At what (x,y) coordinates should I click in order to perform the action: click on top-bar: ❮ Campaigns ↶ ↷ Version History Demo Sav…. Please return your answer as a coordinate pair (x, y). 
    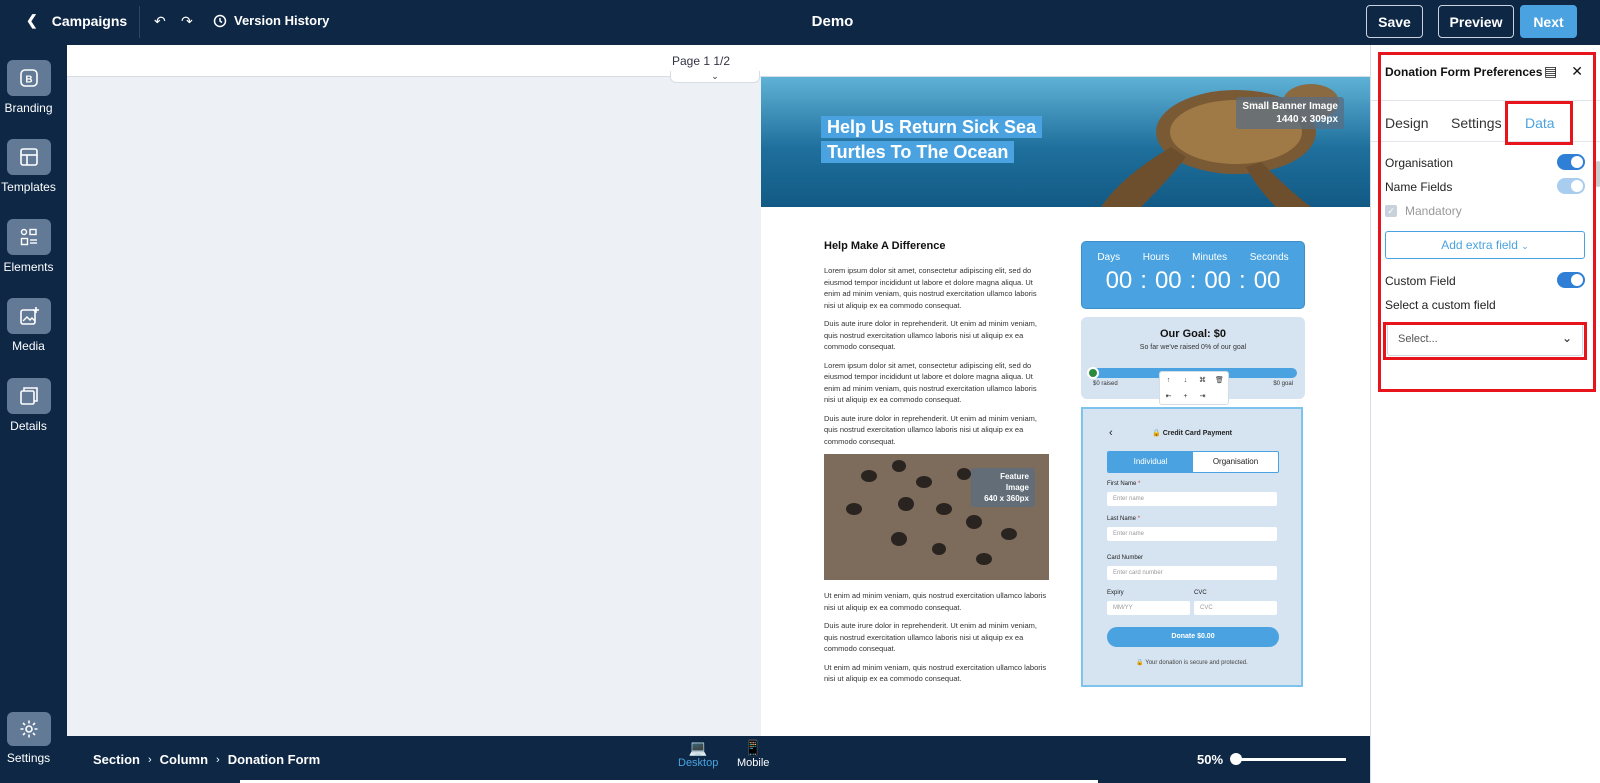
    Looking at the image, I should click on (800, 22).